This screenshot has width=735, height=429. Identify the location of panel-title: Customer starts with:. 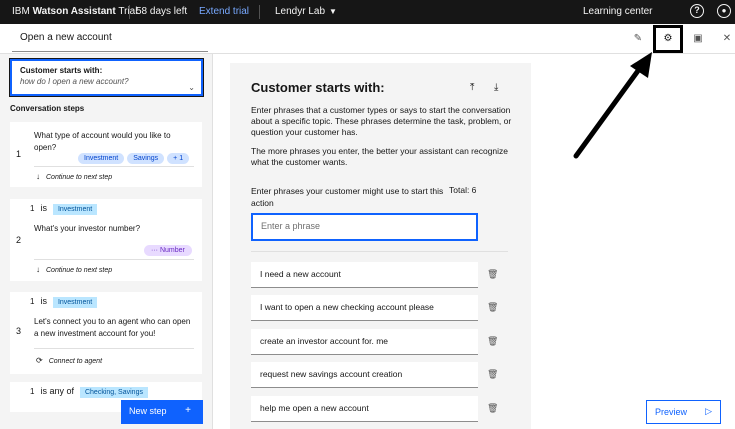
(318, 87).